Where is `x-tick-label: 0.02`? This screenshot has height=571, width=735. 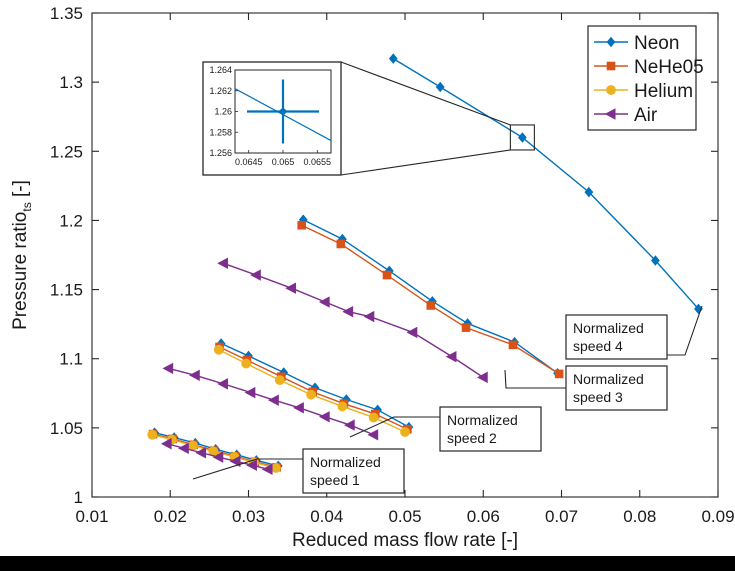 x-tick-label: 0.02 is located at coordinates (170, 516).